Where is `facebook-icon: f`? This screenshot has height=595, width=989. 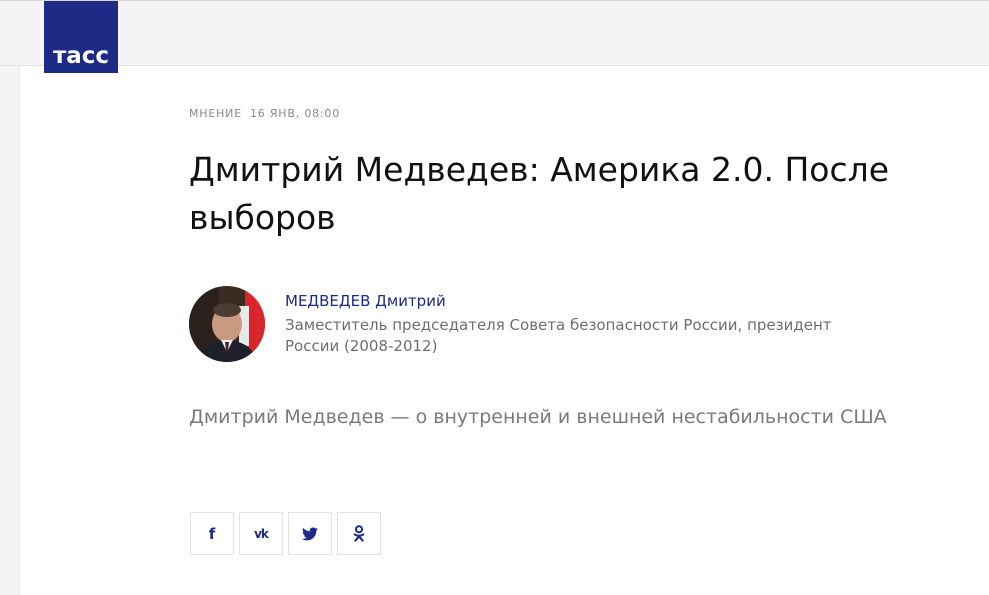 facebook-icon: f is located at coordinates (212, 533).